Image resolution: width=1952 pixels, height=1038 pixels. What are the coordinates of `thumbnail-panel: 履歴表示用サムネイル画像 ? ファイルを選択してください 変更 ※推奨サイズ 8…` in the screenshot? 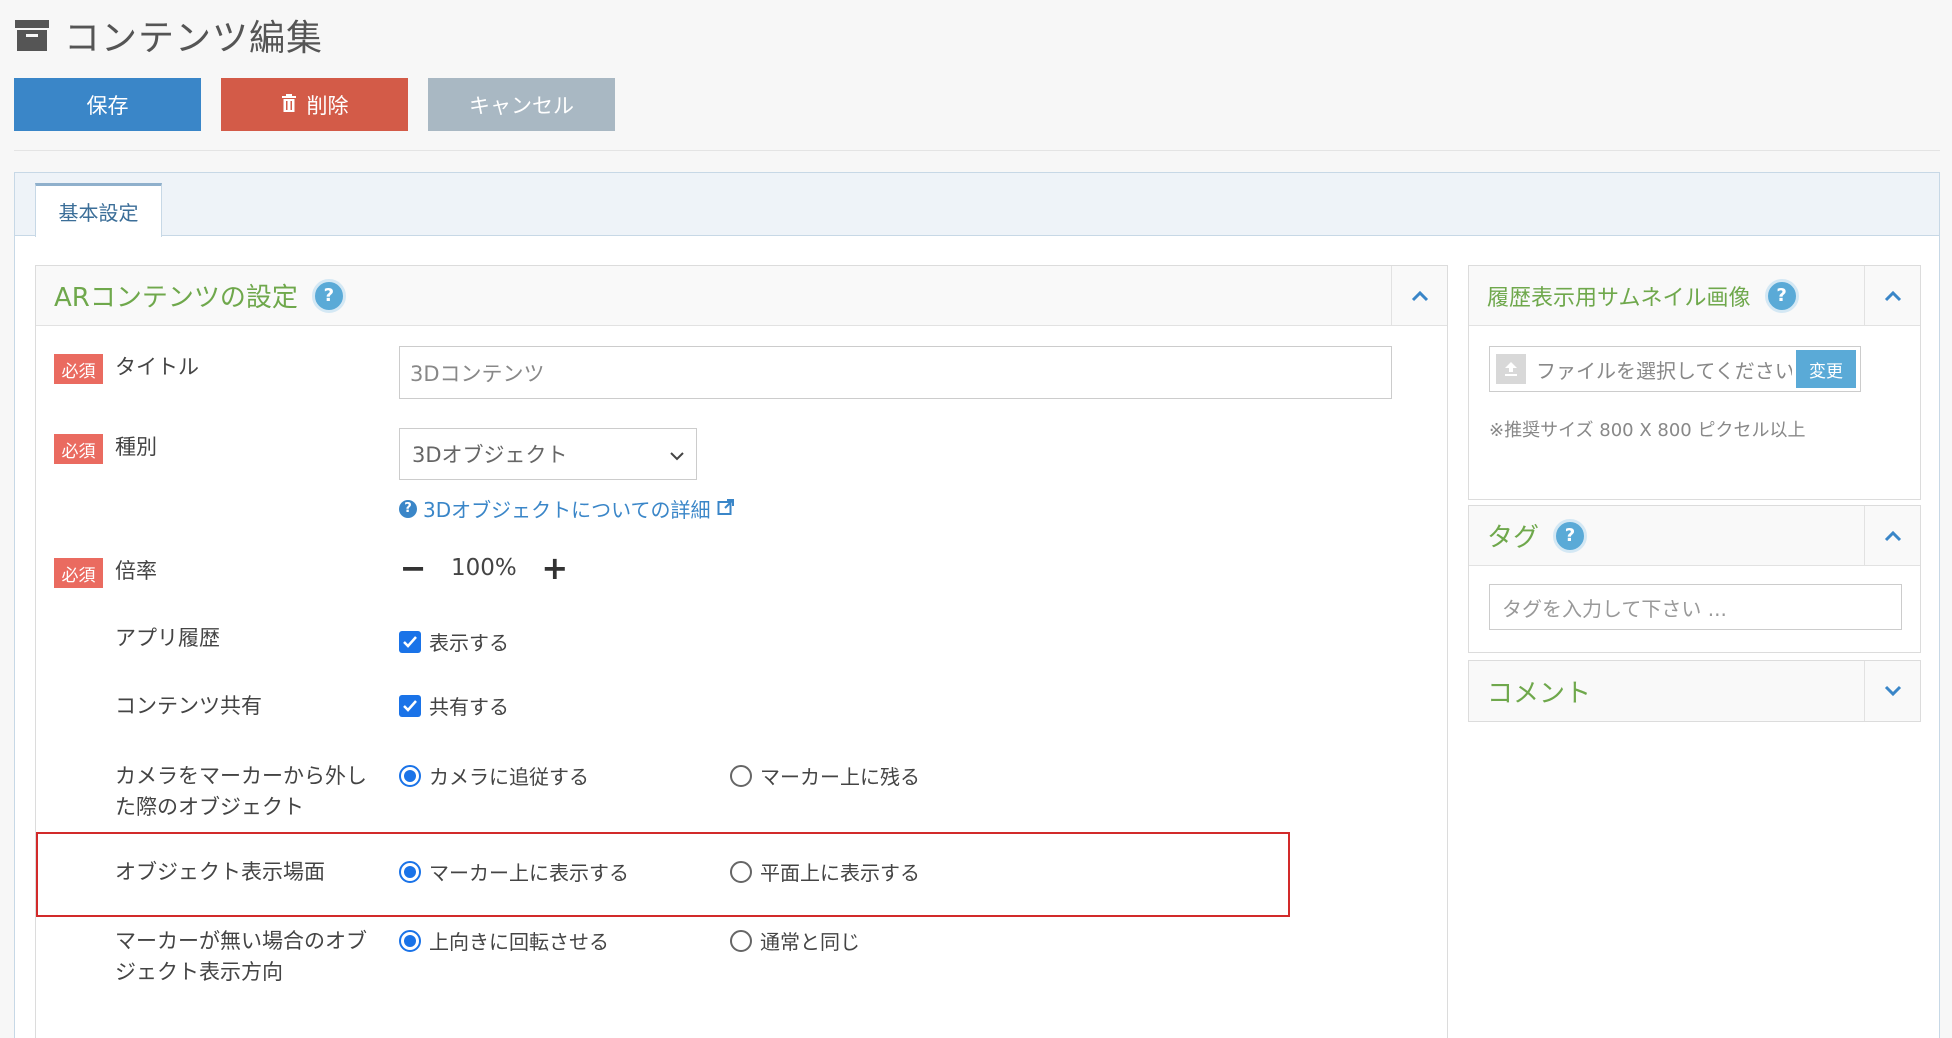 It's located at (1694, 382).